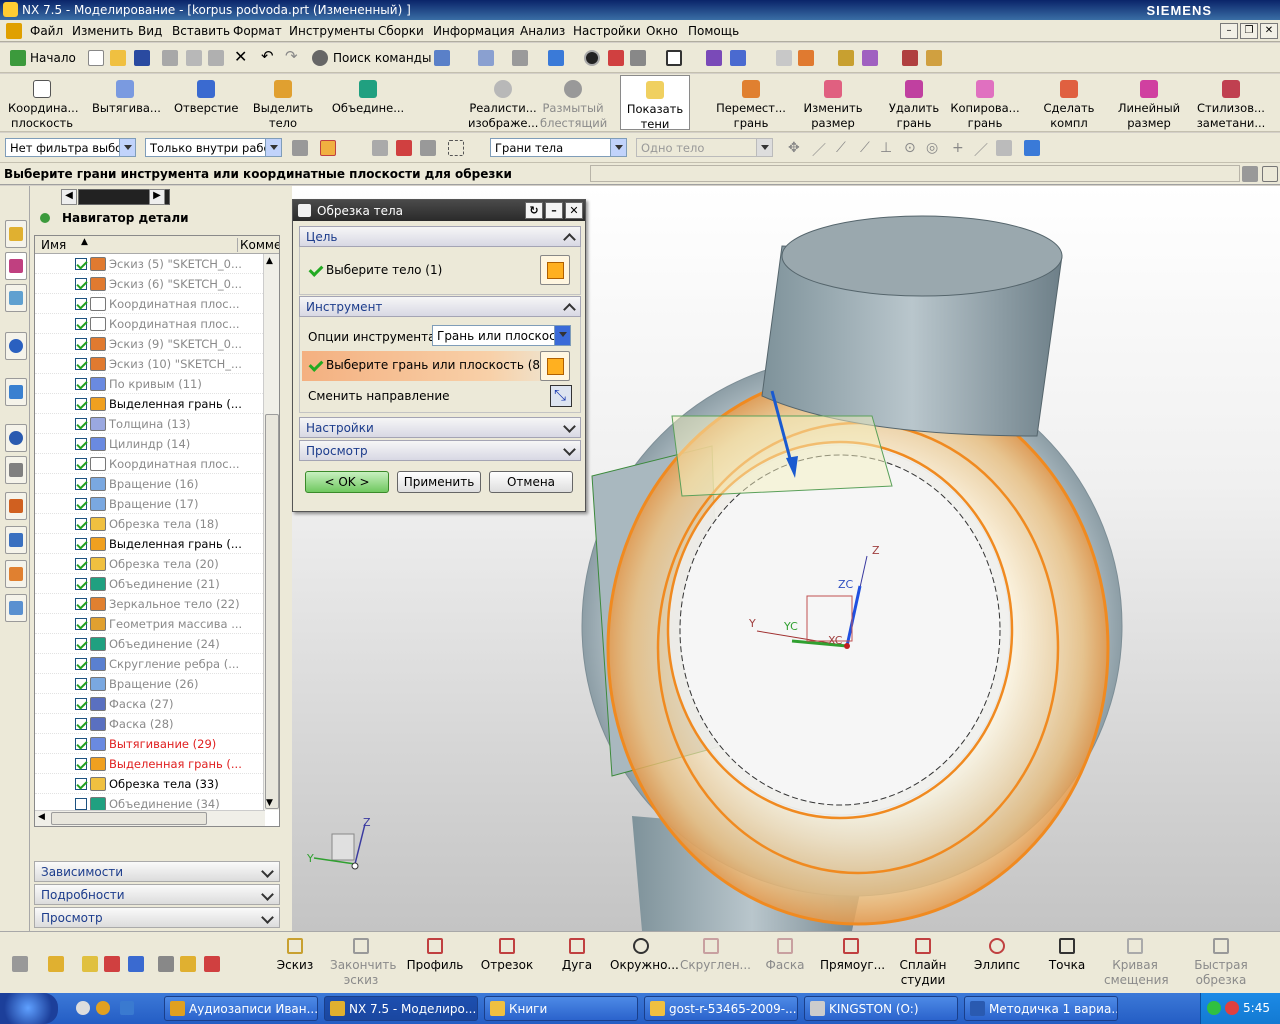  What do you see at coordinates (985, 105) in the screenshot?
I see `copy-face-button: Копирова... грань` at bounding box center [985, 105].